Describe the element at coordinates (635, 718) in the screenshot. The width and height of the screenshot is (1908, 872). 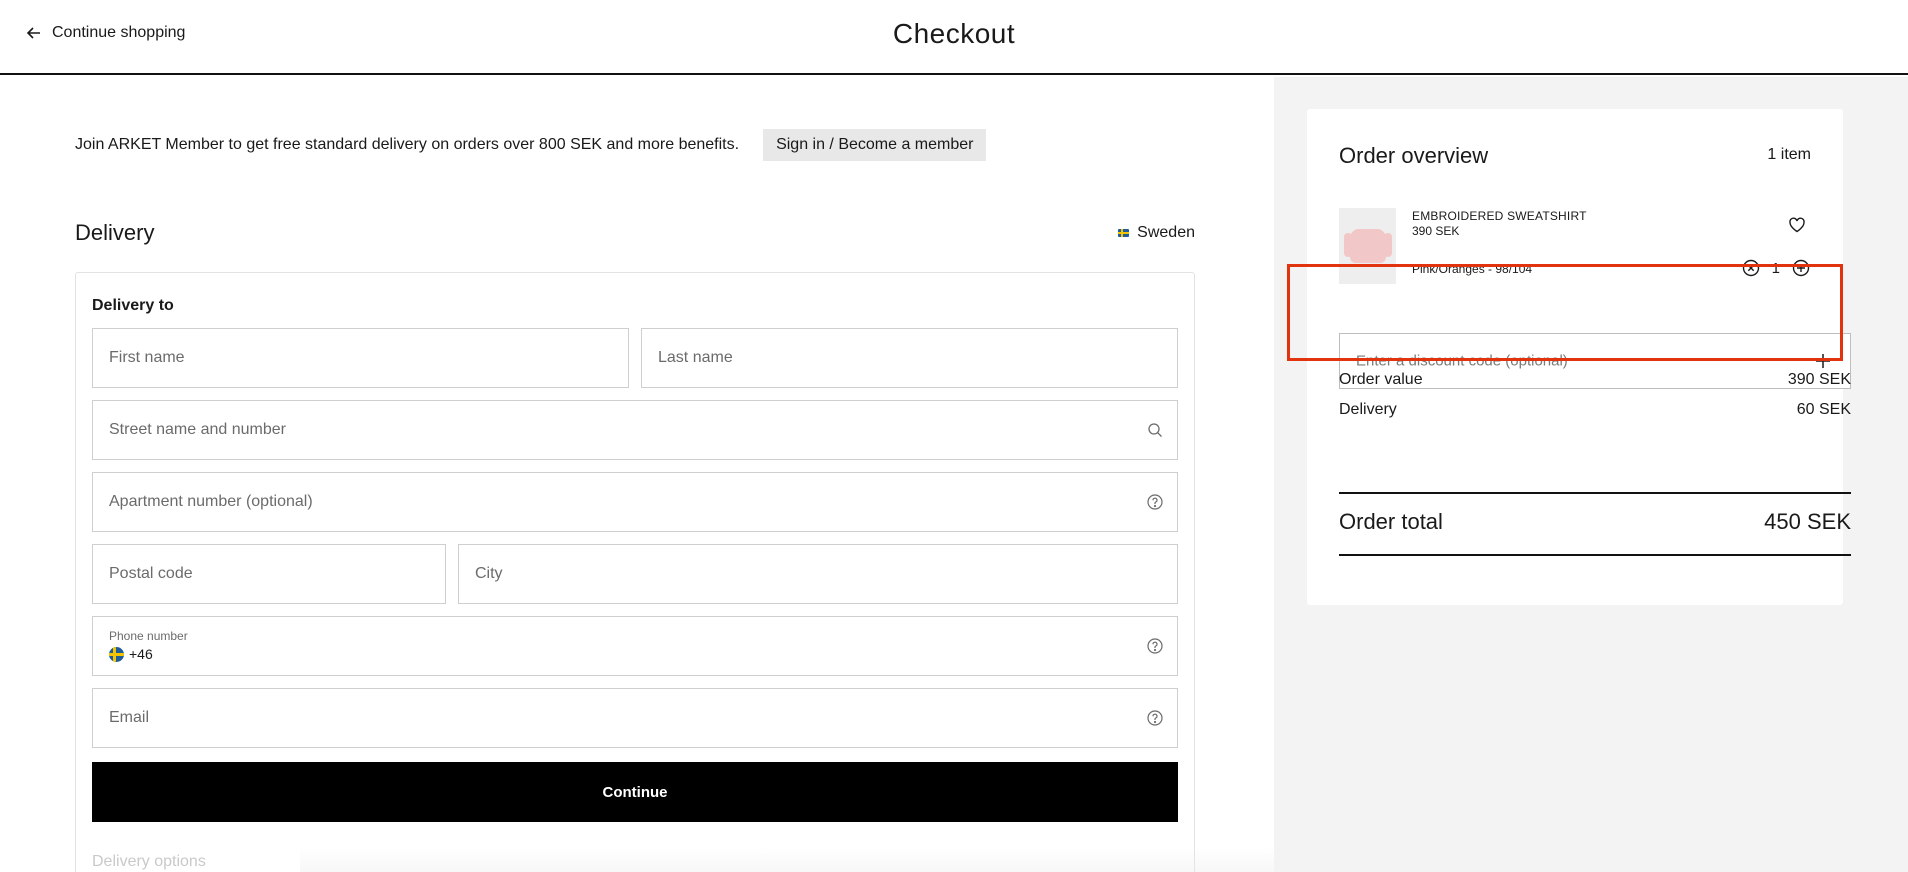
I see `email-field: Email` at that location.